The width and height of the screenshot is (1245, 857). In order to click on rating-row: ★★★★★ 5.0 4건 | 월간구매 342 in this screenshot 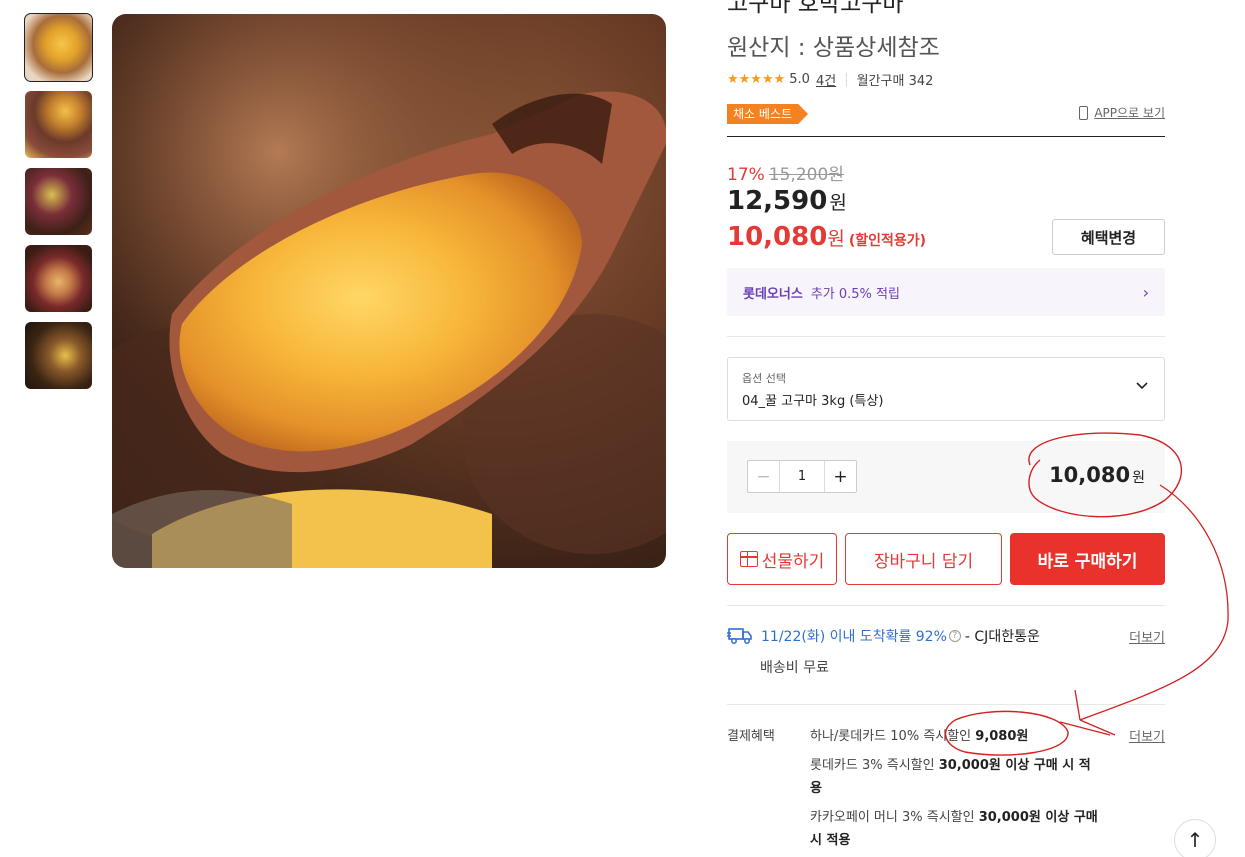, I will do `click(830, 79)`.